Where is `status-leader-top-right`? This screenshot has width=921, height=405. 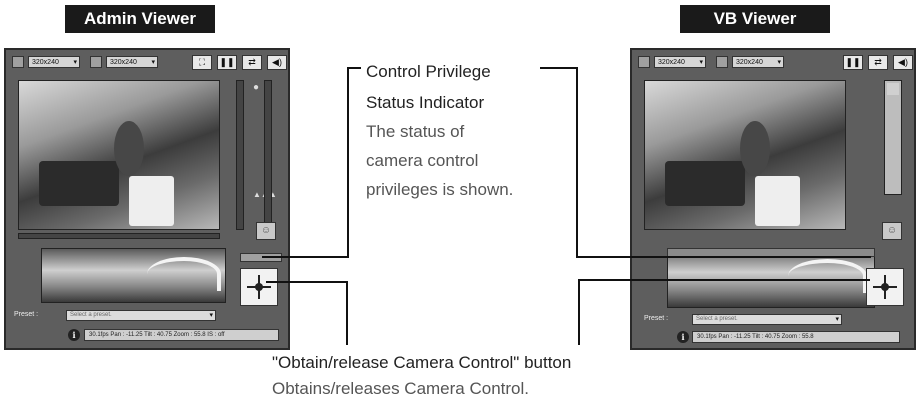 status-leader-top-right is located at coordinates (559, 68).